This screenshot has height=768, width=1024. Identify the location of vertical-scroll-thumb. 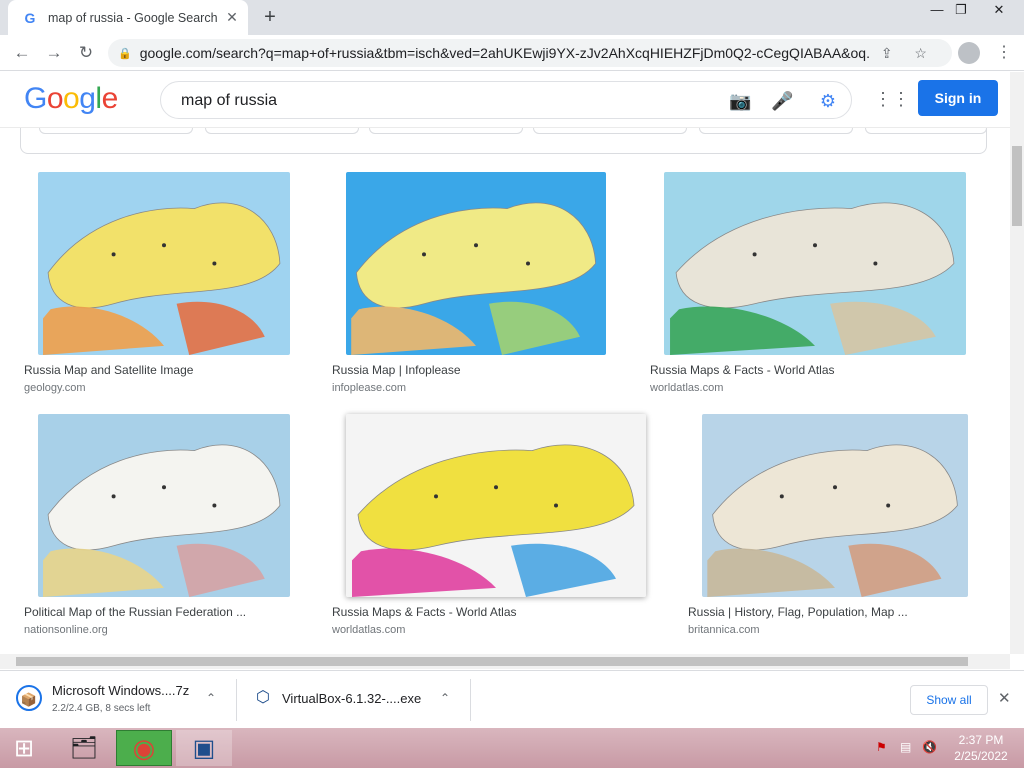
(1017, 186).